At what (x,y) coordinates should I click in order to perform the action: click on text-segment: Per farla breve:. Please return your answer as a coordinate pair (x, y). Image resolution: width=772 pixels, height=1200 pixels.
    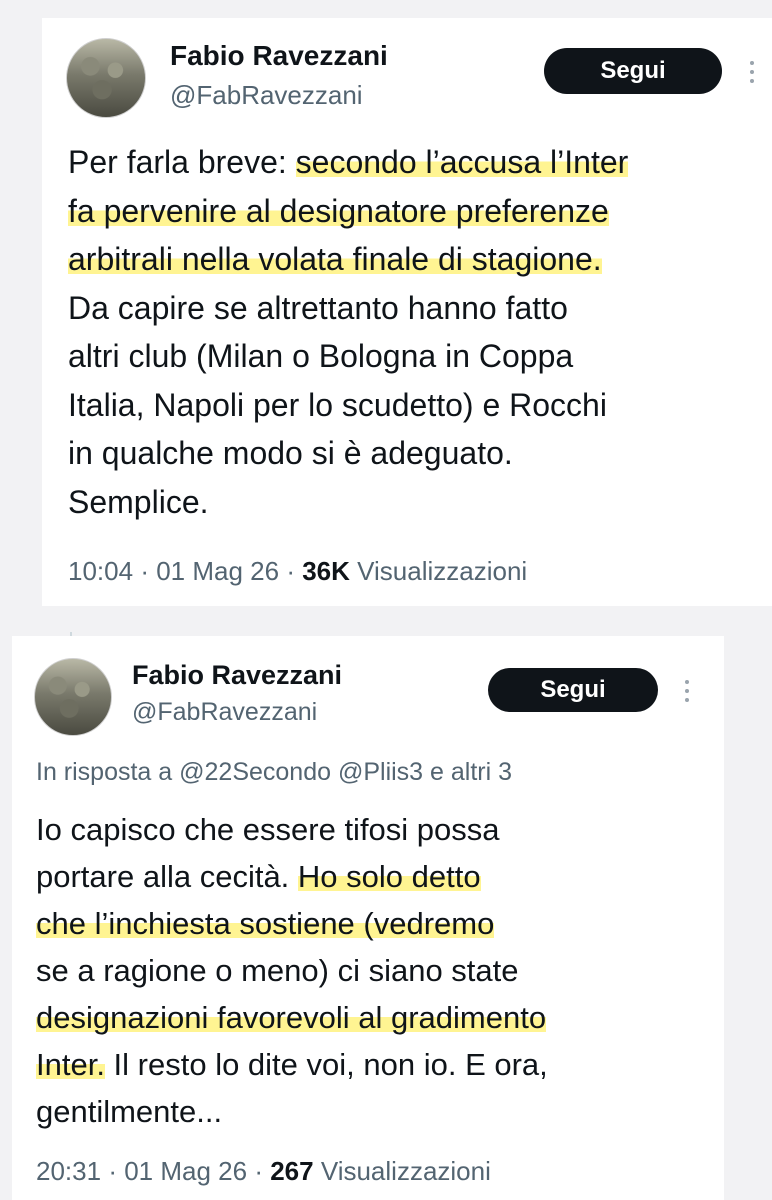
    Looking at the image, I should click on (182, 162).